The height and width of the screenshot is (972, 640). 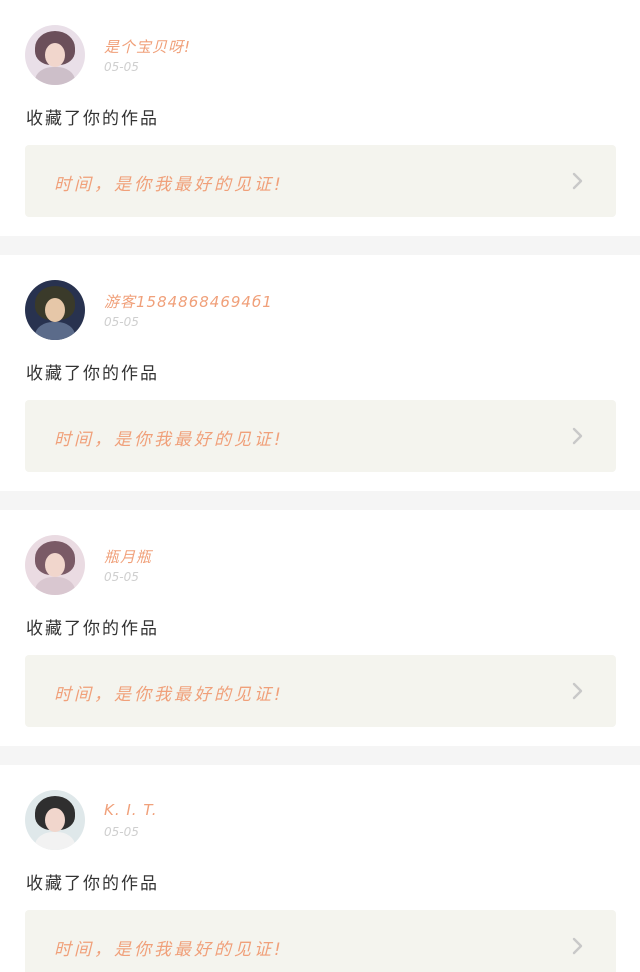 What do you see at coordinates (188, 301) in the screenshot?
I see `user-name: 游客15848684694б1` at bounding box center [188, 301].